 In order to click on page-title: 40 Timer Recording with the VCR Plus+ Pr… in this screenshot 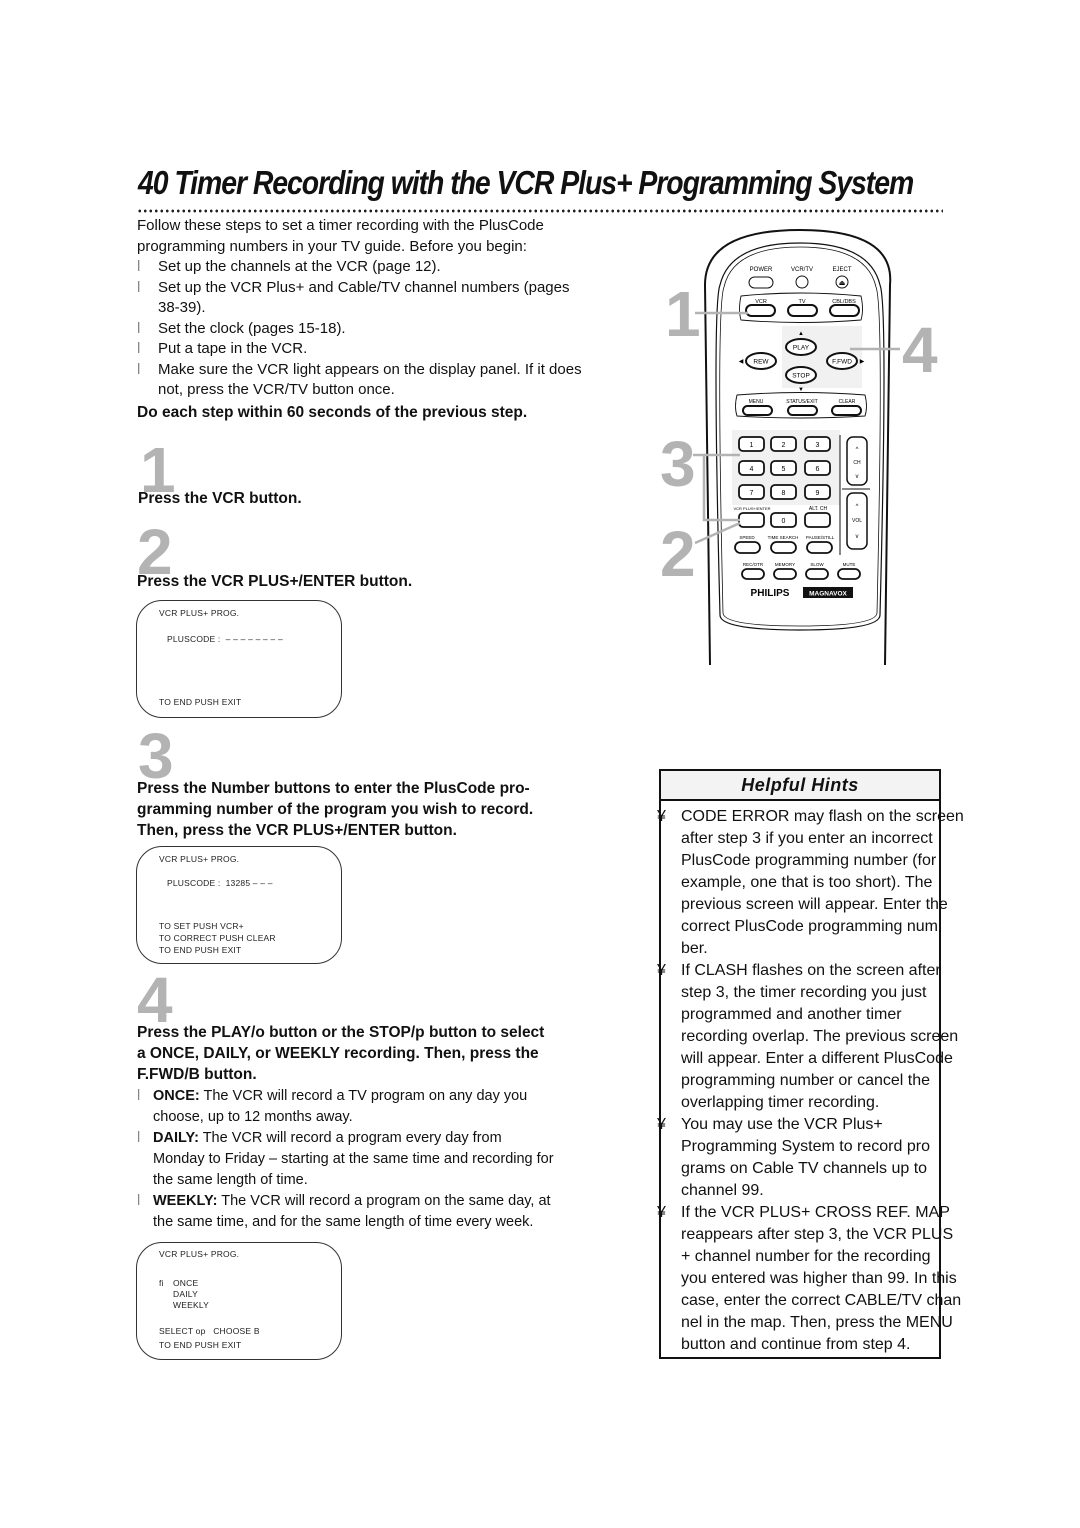, I will do `click(526, 182)`.